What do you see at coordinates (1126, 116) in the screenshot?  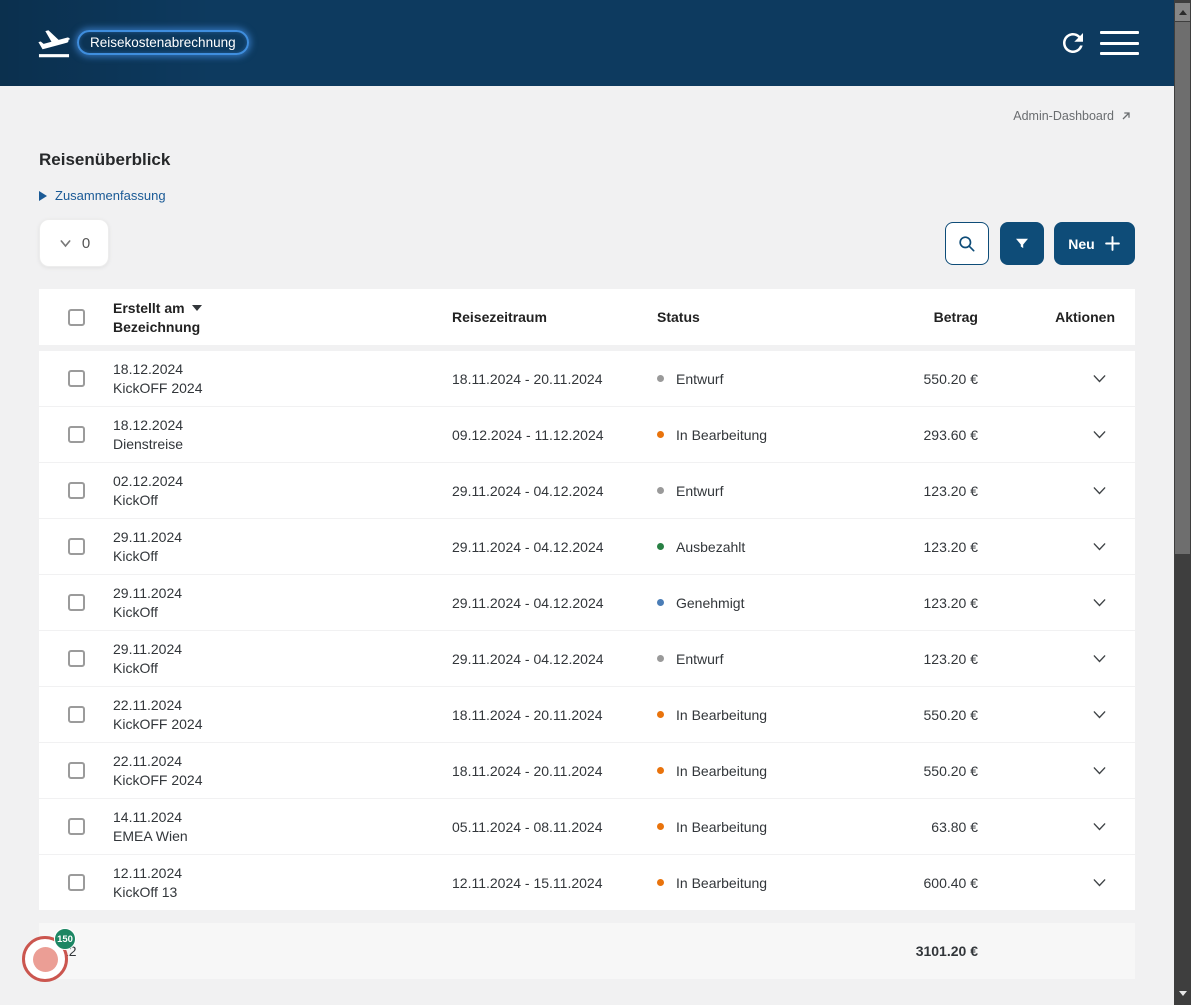 I see `external-link-arrow-icon` at bounding box center [1126, 116].